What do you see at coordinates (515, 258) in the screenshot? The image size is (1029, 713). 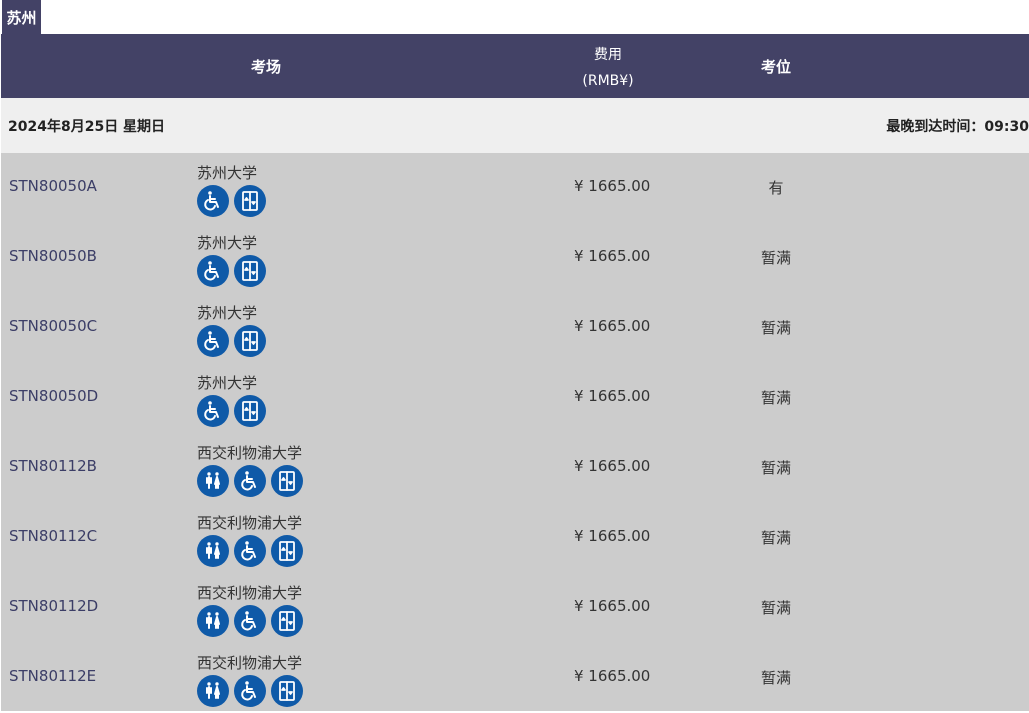 I see `table-row-stn80050b: STN80050B 苏州大学 ¥ 1665.00 暂满` at bounding box center [515, 258].